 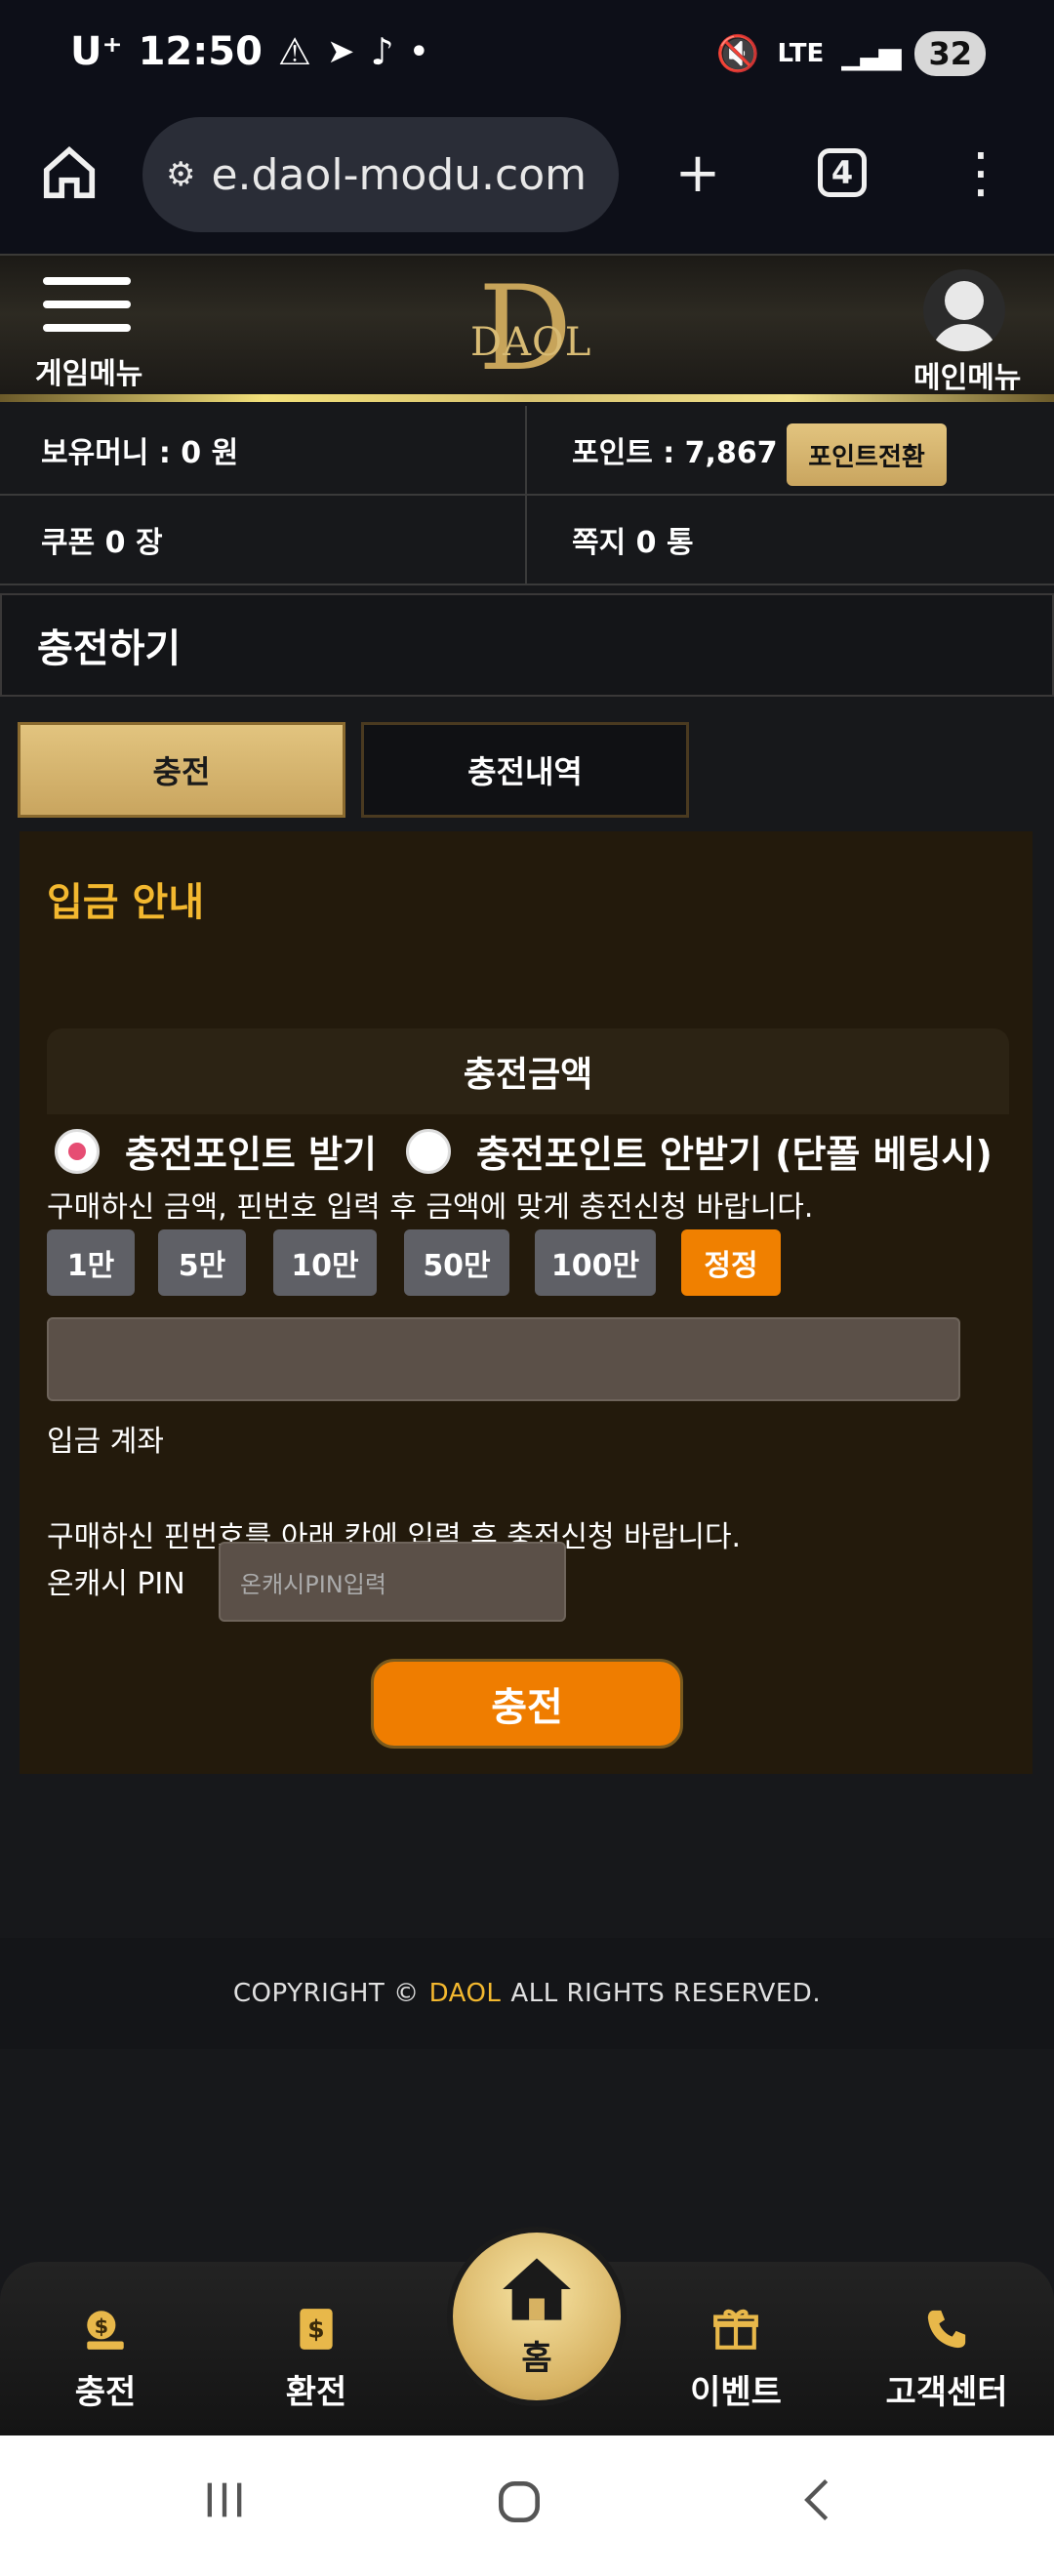 I want to click on tab-charge-history: 충전내역, so click(x=525, y=770).